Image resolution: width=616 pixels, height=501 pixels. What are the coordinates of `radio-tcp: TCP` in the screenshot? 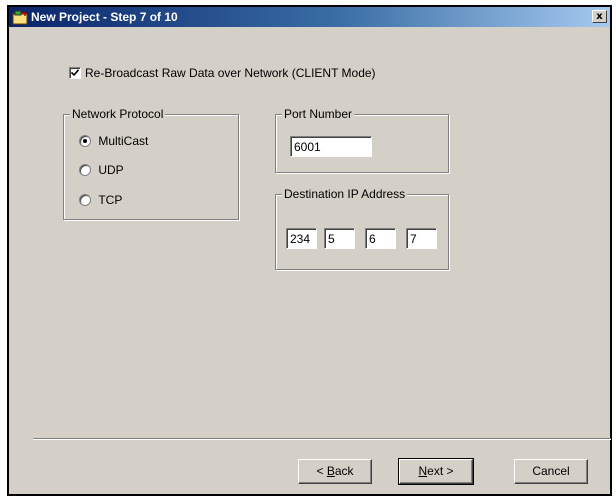 It's located at (100, 200).